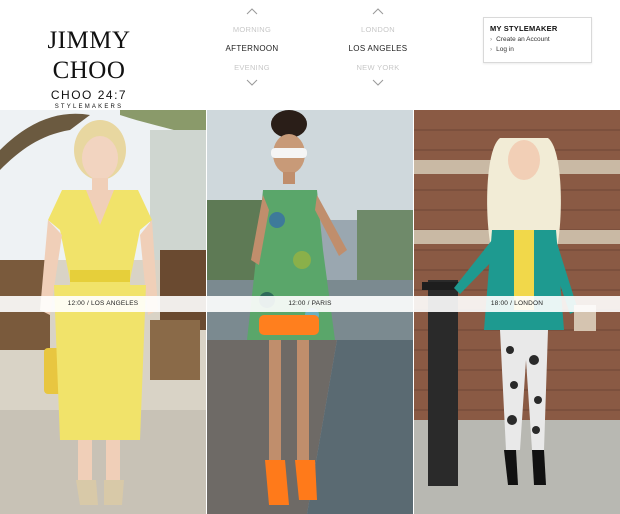  Describe the element at coordinates (252, 84) in the screenshot. I see `time-down-arrow-icon` at that location.